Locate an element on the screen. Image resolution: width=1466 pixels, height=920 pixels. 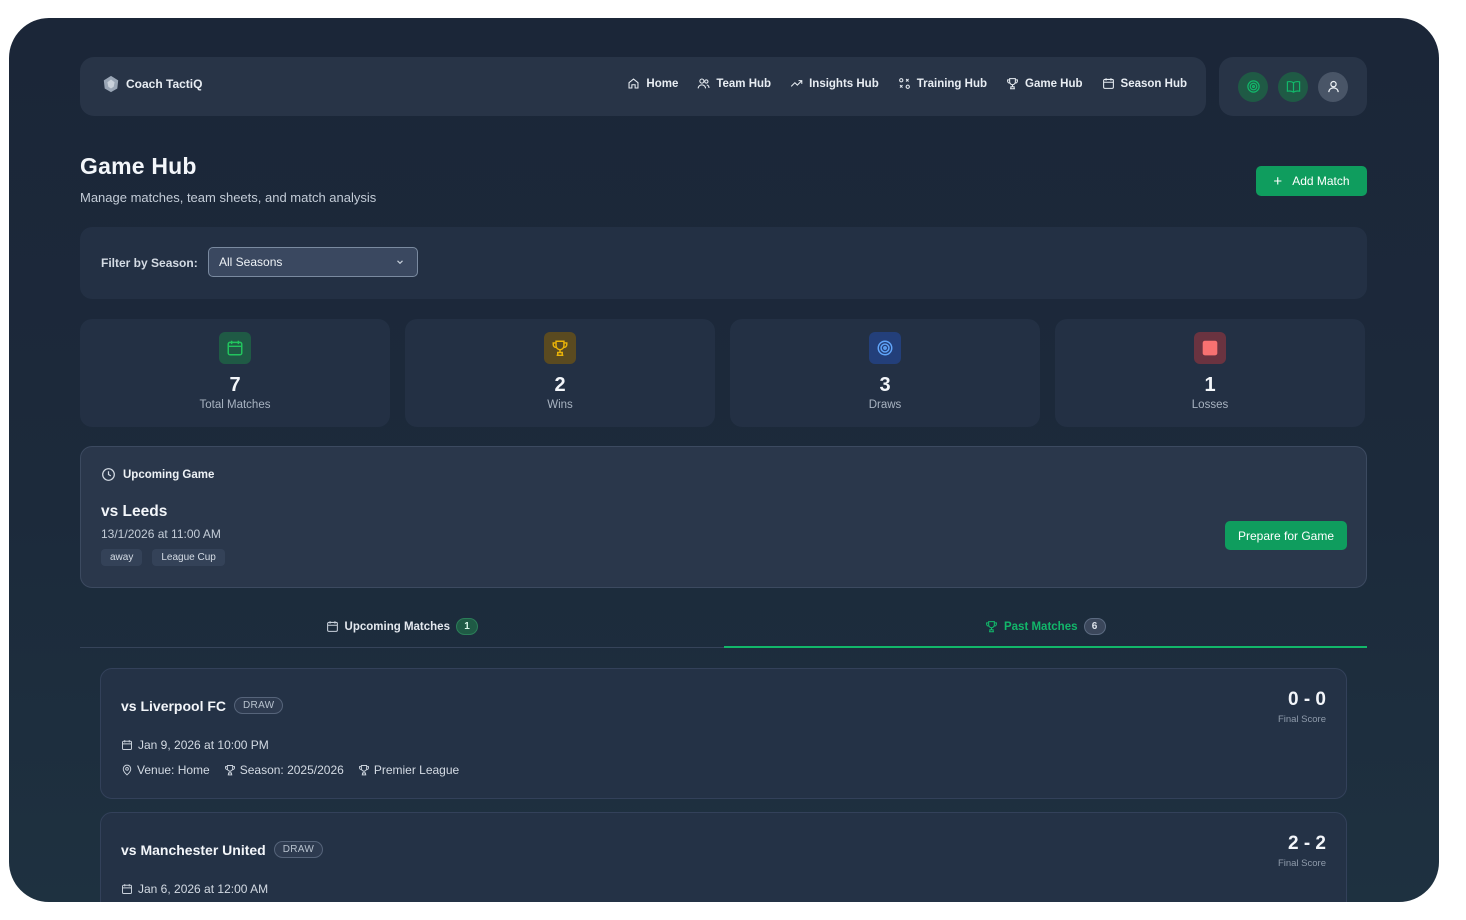
match-date: Jan 9, 2026 at 10:00 PM is located at coordinates (195, 745).